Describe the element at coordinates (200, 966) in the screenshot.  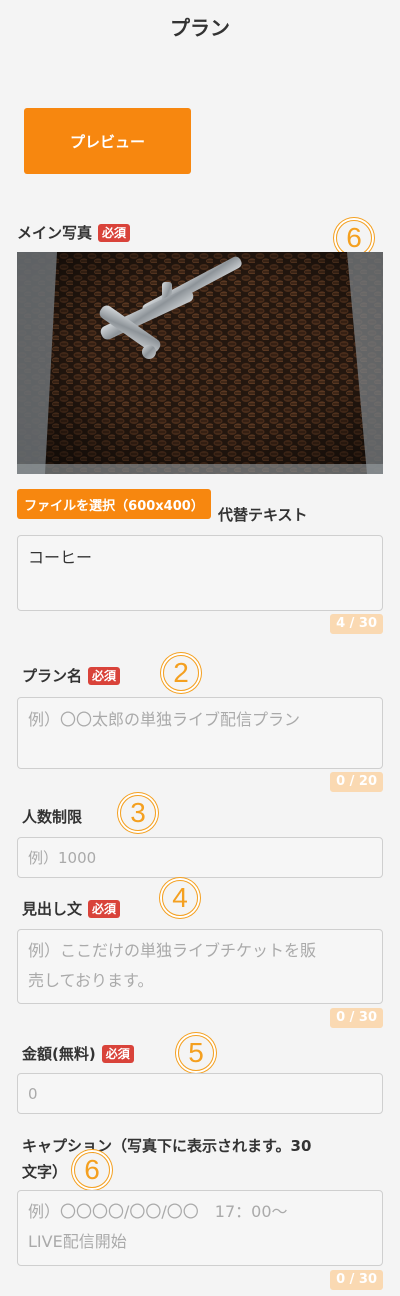
I see `headline-field: 例）ここだけの単独ライブチケットを販 売しております。` at that location.